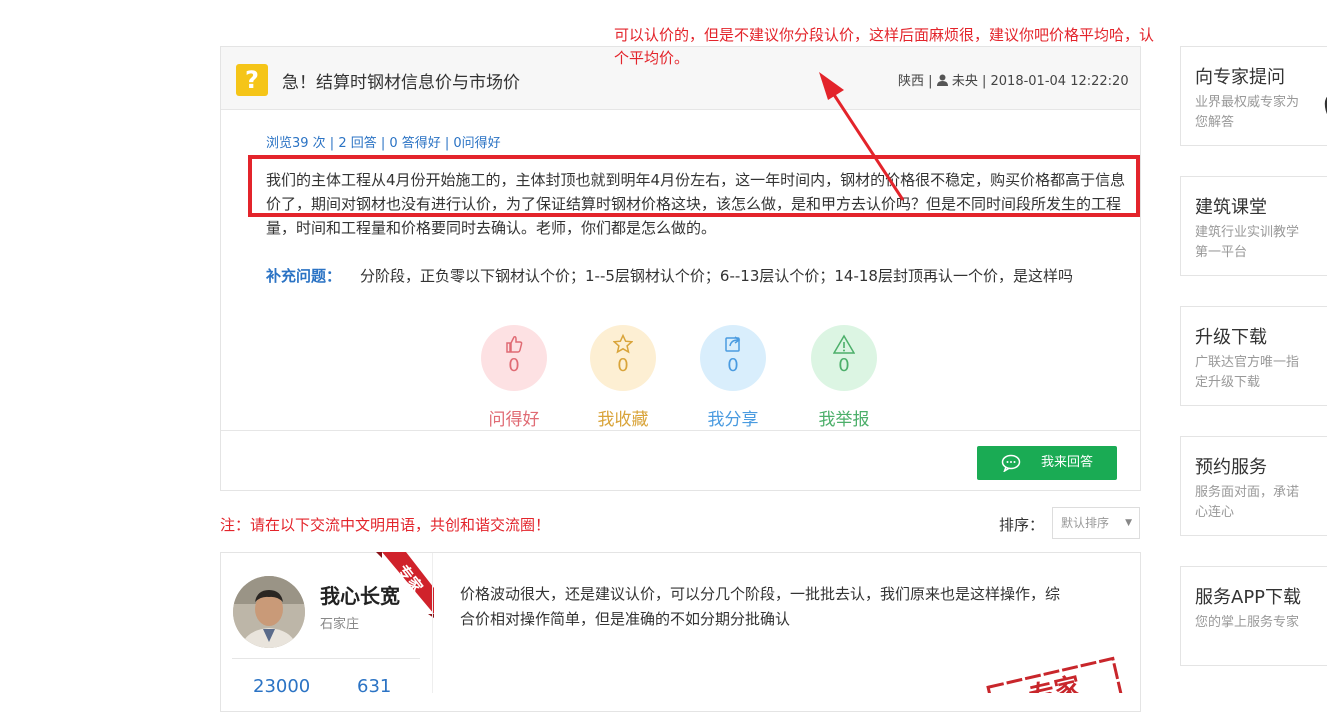 Image resolution: width=1327 pixels, height=712 pixels. I want to click on answerer-divider, so click(432, 623).